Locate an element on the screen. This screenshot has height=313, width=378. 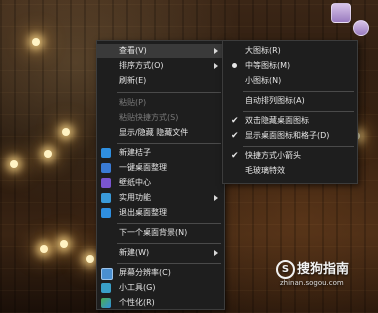
submenu-item-show-icons-and-fences: ✔ 显示桌面图标和格子(D) is located at coordinates (290, 136).